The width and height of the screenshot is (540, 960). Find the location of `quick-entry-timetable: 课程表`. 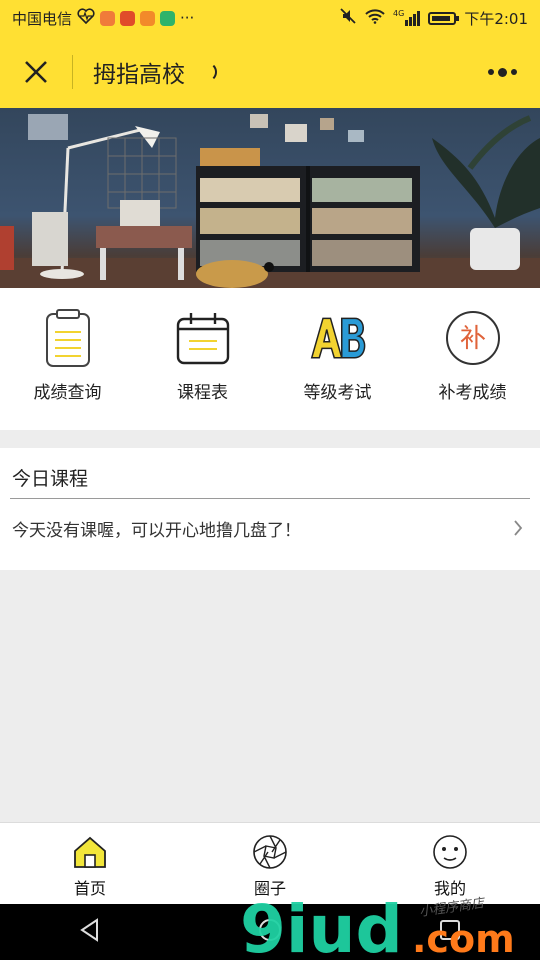

quick-entry-timetable: 课程表 is located at coordinates (202, 359).